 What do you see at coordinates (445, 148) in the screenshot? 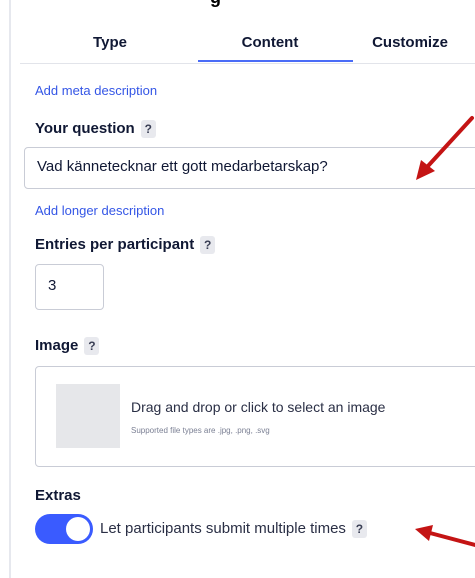
I see `red-arrow-question` at bounding box center [445, 148].